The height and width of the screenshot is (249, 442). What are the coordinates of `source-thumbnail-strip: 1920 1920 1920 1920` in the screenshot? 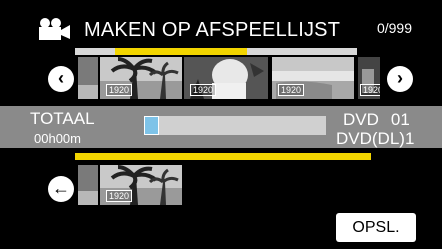 It's located at (229, 78).